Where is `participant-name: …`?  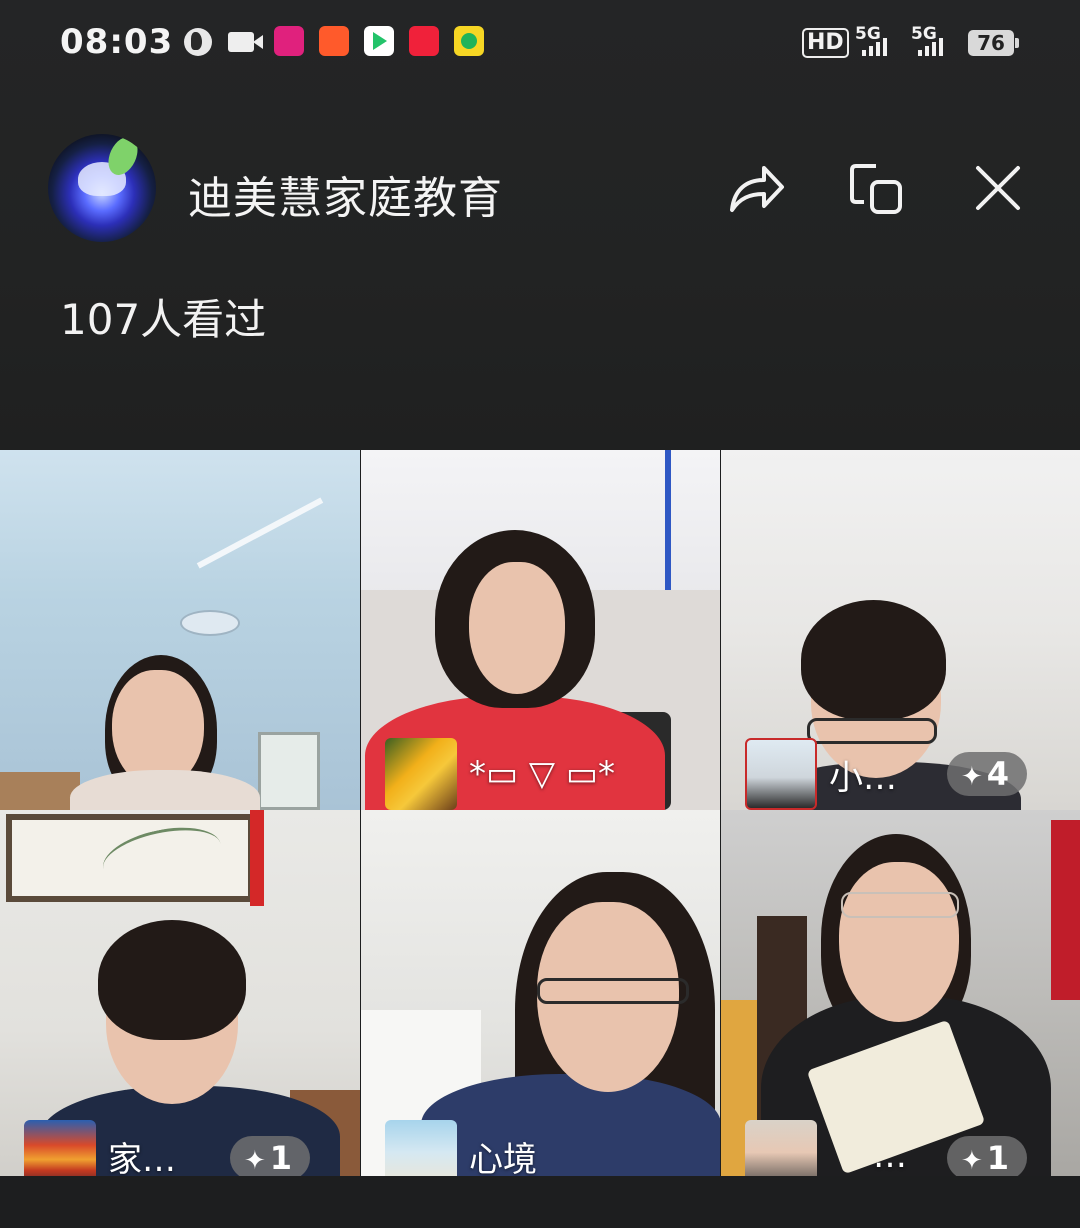
participant-name: … is located at coordinates (890, 1156).